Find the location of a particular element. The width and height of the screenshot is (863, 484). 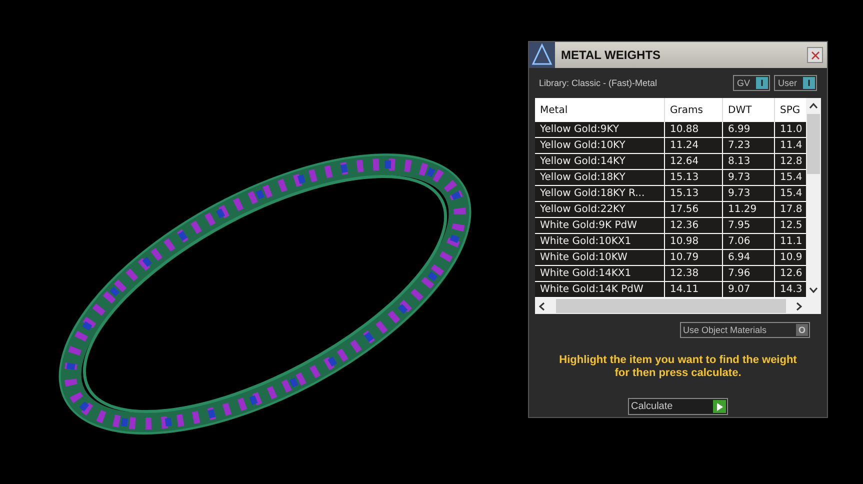

calculate-button: Calculate is located at coordinates (678, 406).